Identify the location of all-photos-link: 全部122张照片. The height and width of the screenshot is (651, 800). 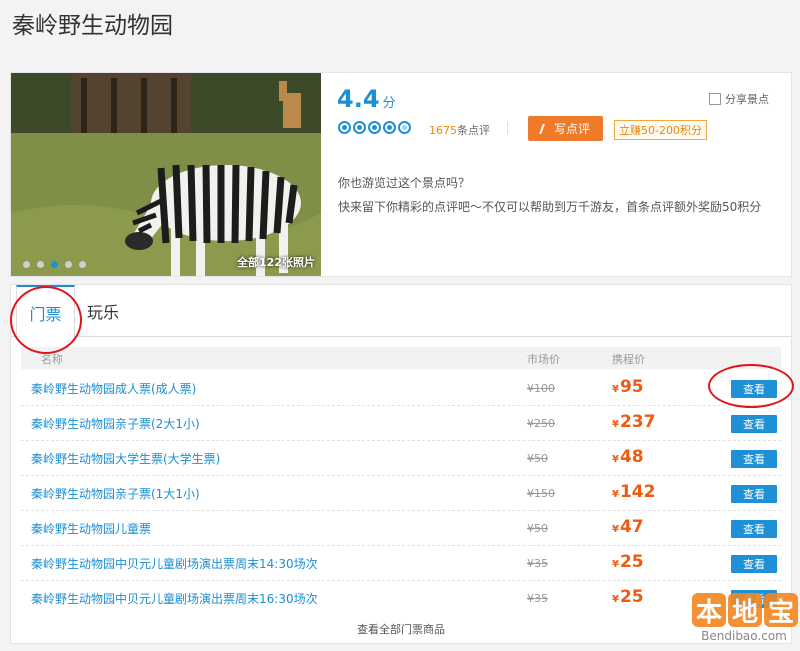
(276, 262).